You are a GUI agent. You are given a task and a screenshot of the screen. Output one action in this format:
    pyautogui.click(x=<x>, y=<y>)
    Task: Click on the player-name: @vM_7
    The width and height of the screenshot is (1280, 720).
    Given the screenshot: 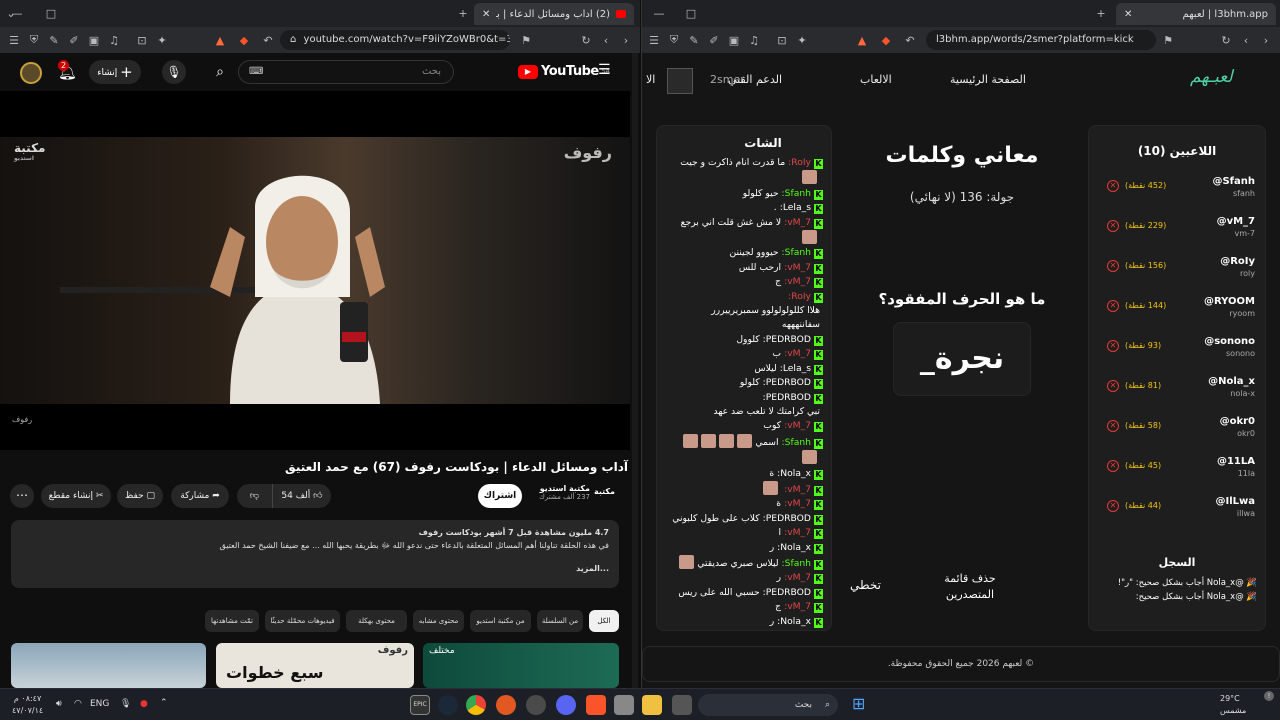 What is the action you would take?
    pyautogui.click(x=1236, y=221)
    